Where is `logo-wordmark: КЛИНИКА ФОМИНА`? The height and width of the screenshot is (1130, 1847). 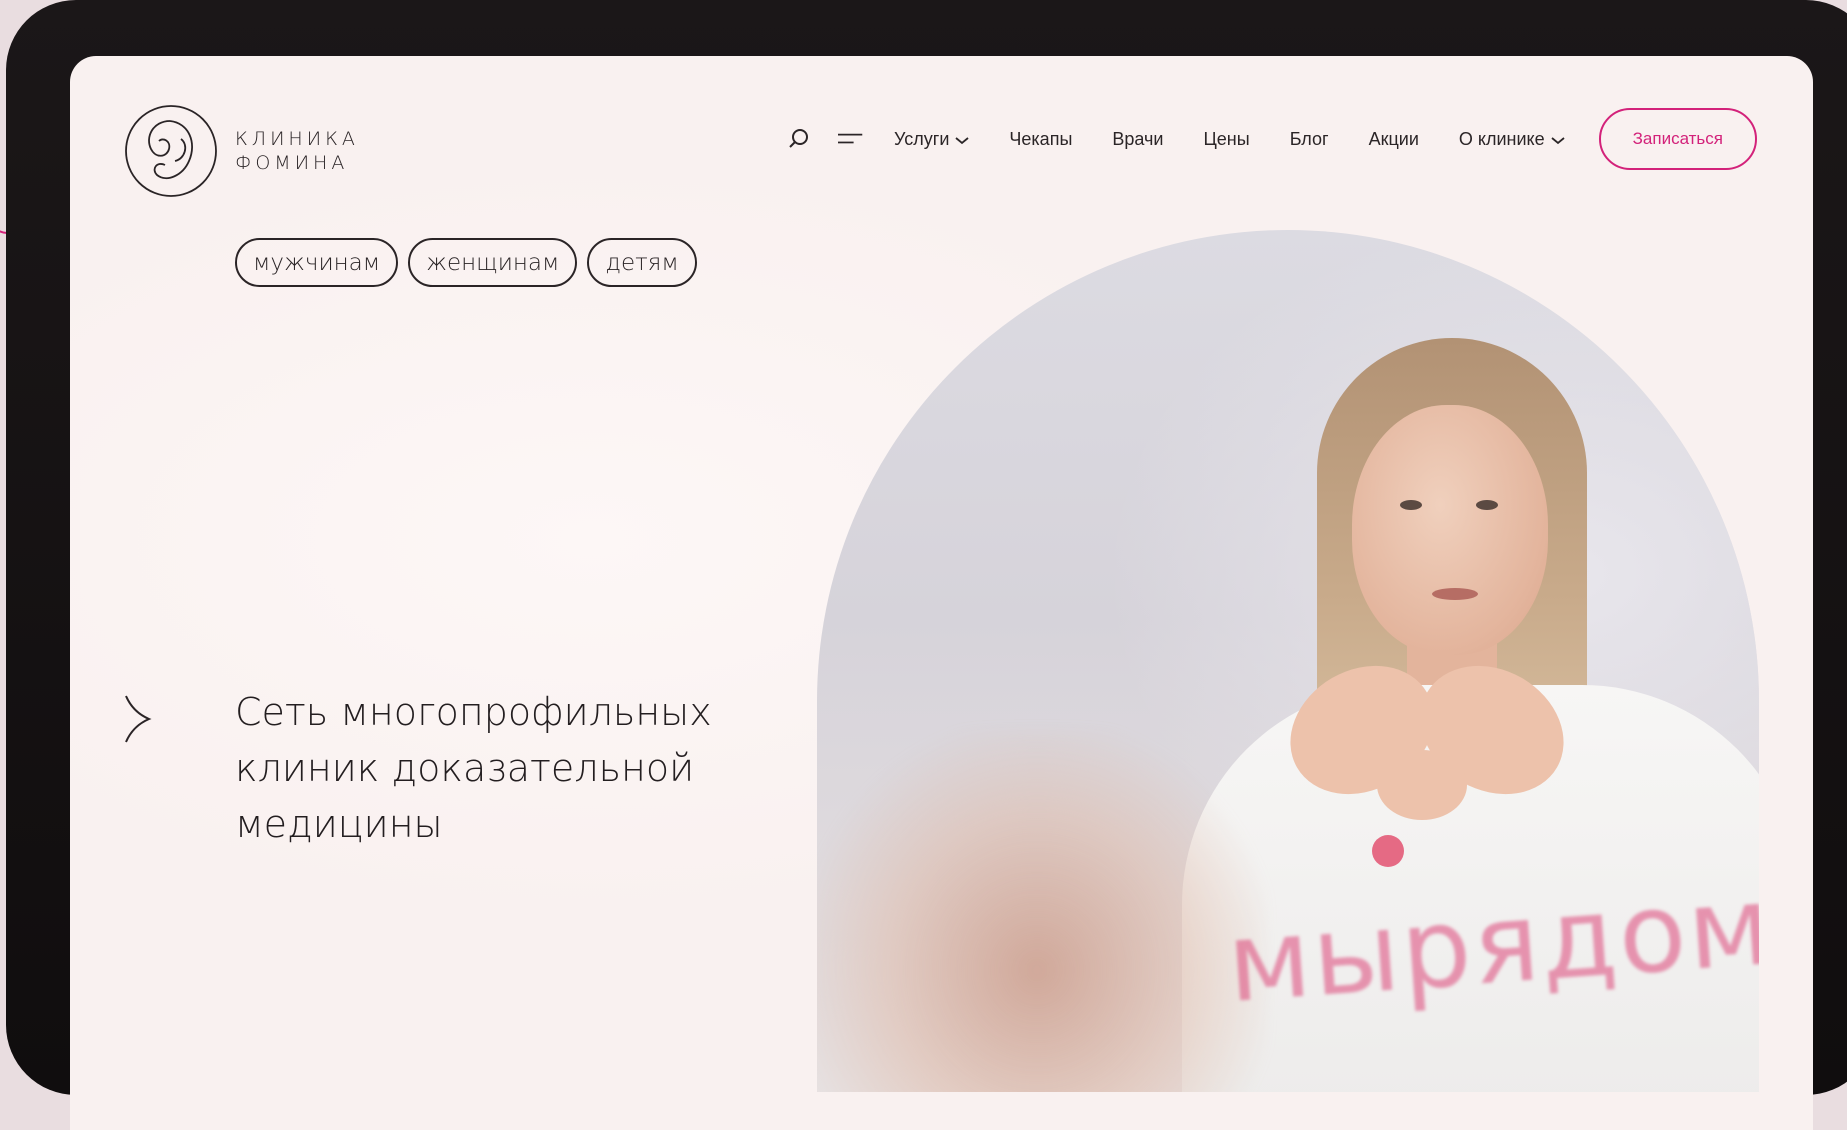
logo-wordmark: КЛИНИКА ФОМИНА is located at coordinates (297, 151).